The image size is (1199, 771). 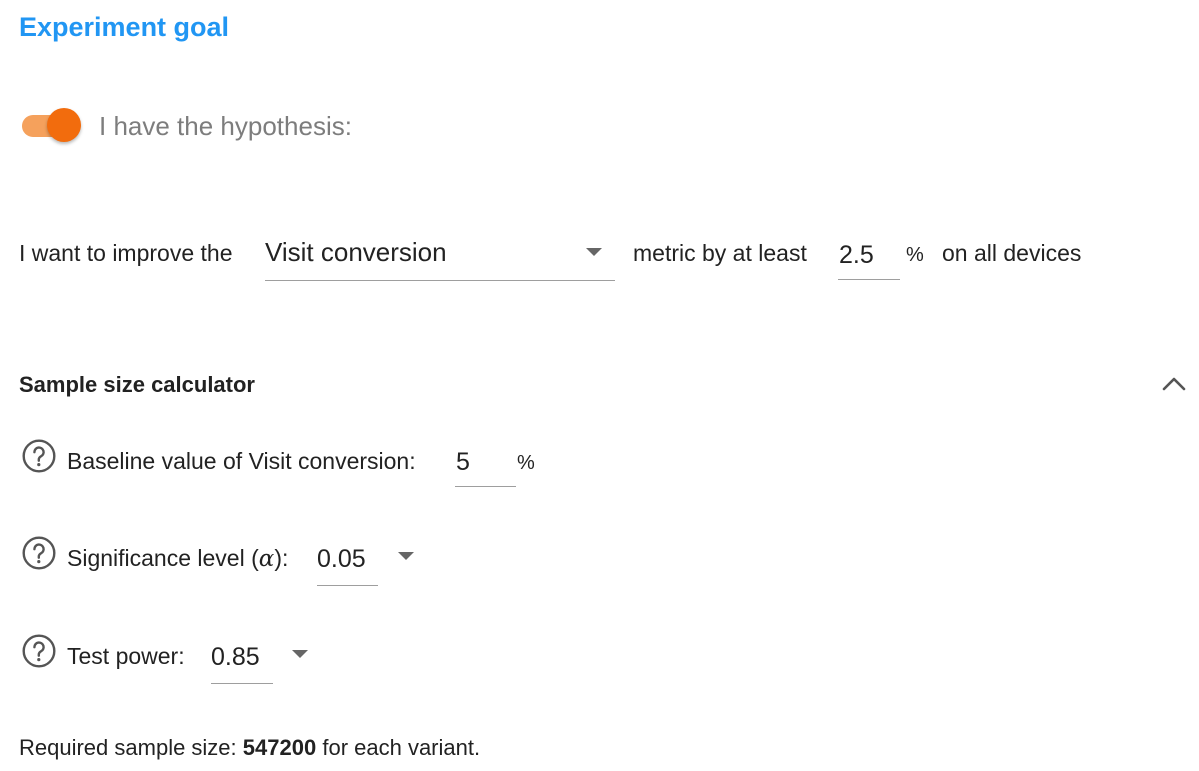 I want to click on significance-label: Significance level (α):, so click(x=177, y=558).